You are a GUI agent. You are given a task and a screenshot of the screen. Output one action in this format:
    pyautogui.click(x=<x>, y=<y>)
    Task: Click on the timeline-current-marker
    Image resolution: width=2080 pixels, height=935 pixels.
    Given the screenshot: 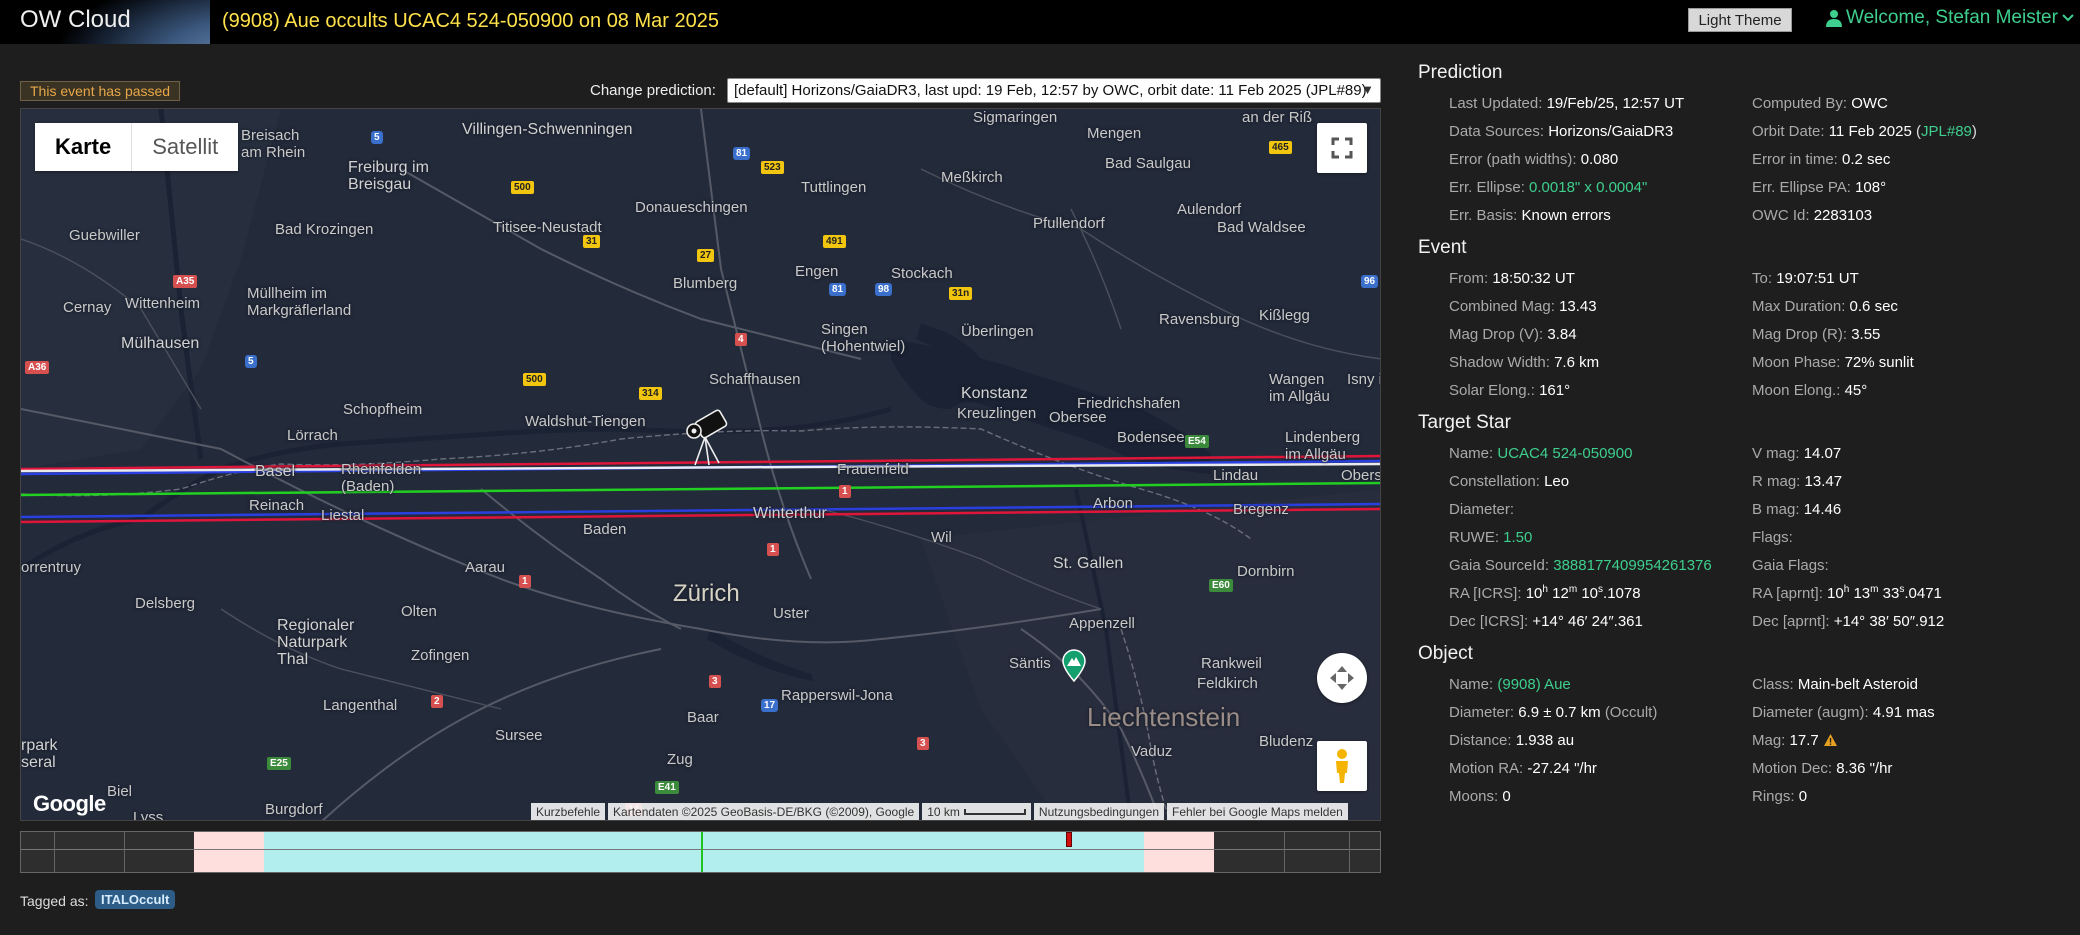 What is the action you would take?
    pyautogui.click(x=1069, y=839)
    